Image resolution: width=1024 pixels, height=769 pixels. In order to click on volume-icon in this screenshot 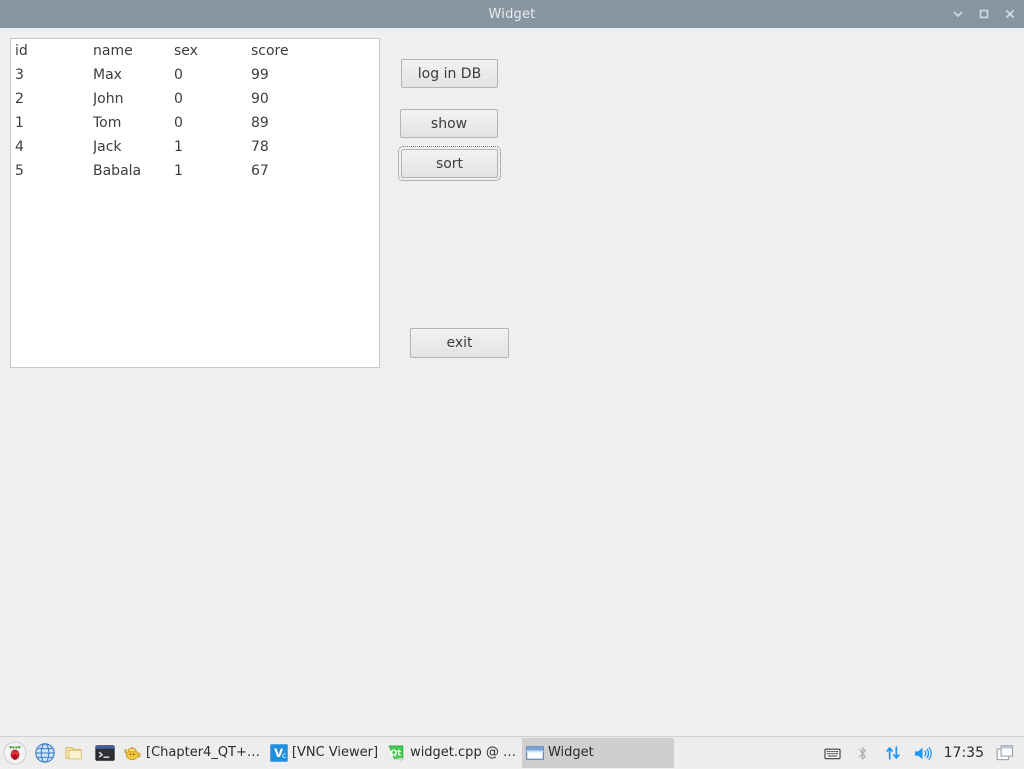, I will do `click(923, 753)`.